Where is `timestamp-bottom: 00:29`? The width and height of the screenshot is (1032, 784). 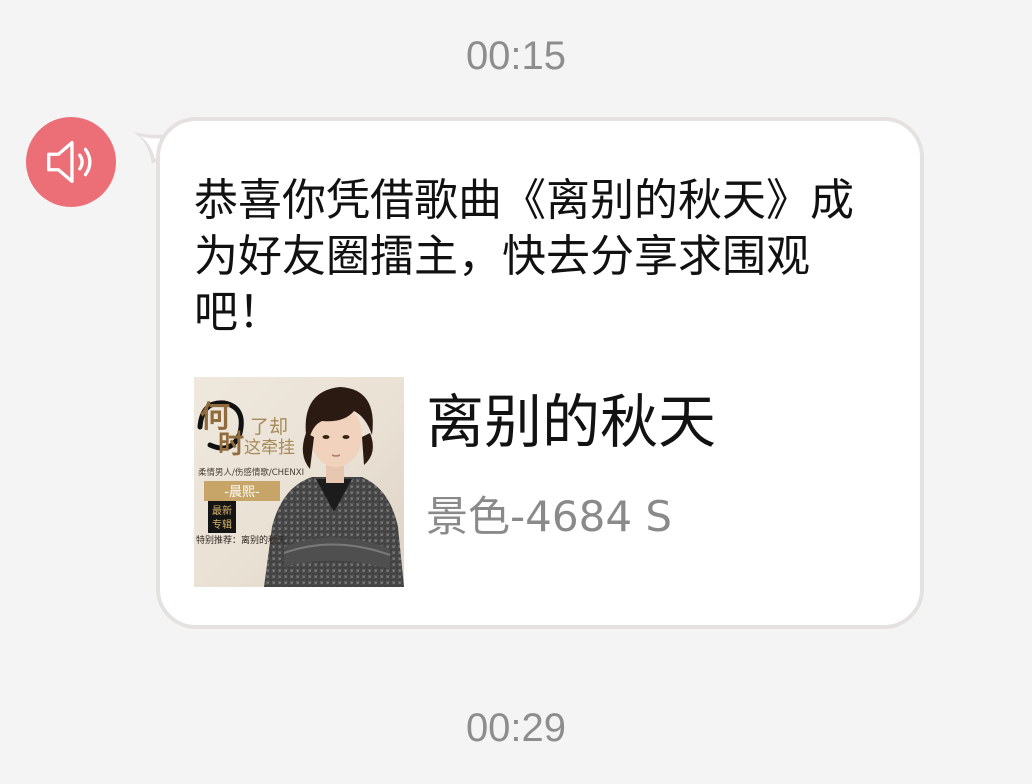 timestamp-bottom: 00:29 is located at coordinates (516, 728).